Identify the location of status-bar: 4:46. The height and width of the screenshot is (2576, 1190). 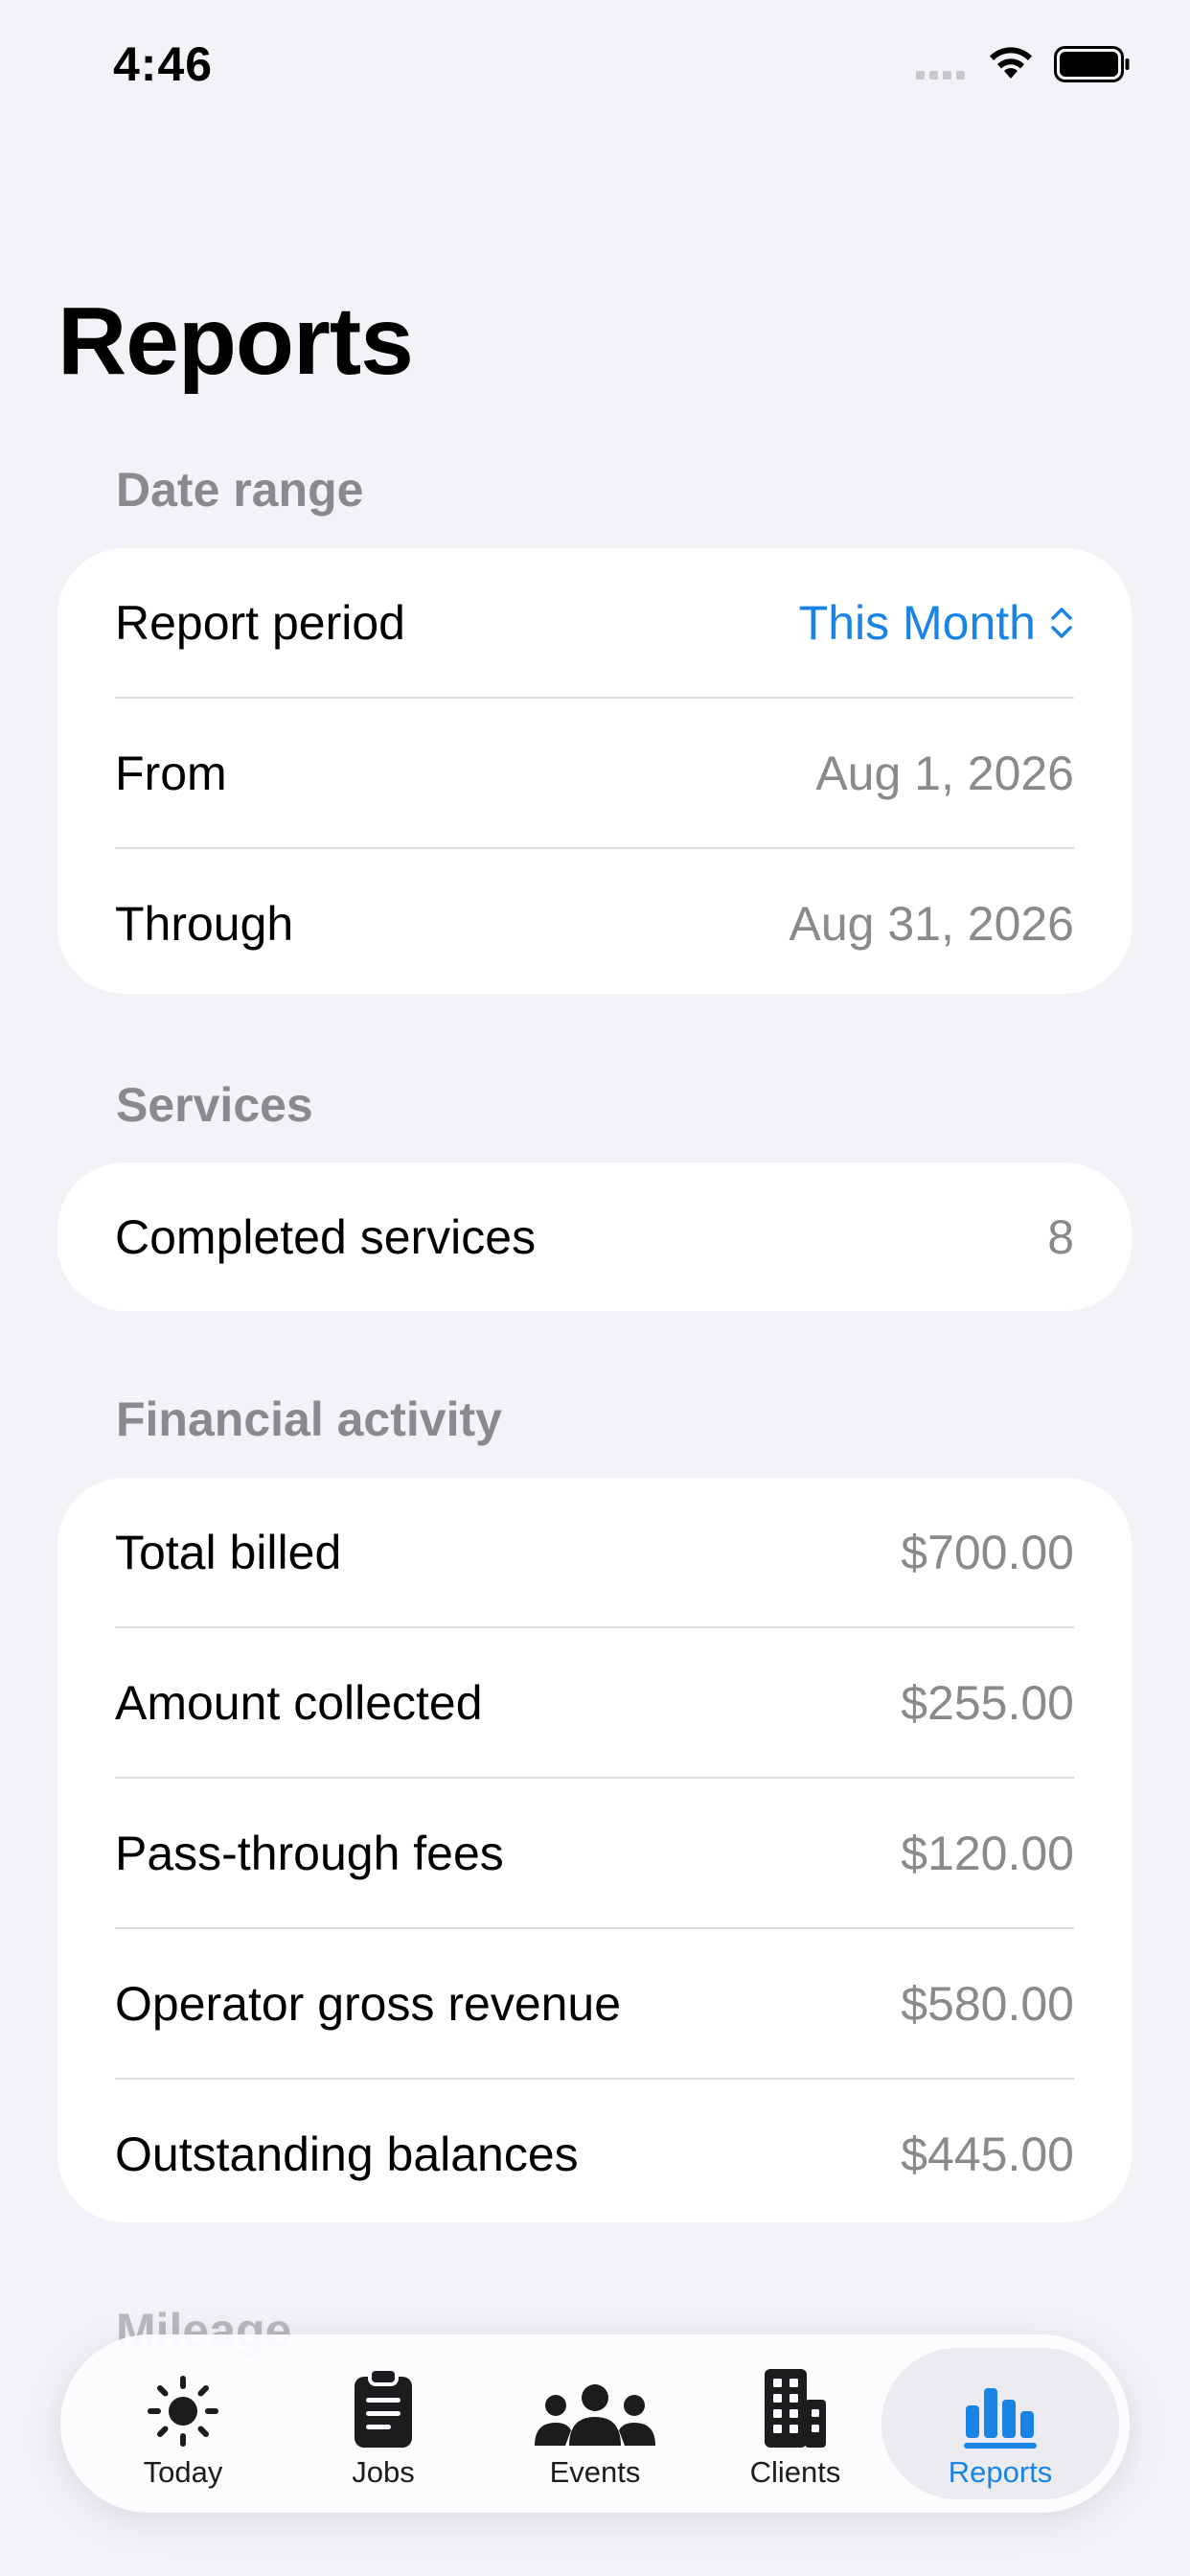
(595, 67).